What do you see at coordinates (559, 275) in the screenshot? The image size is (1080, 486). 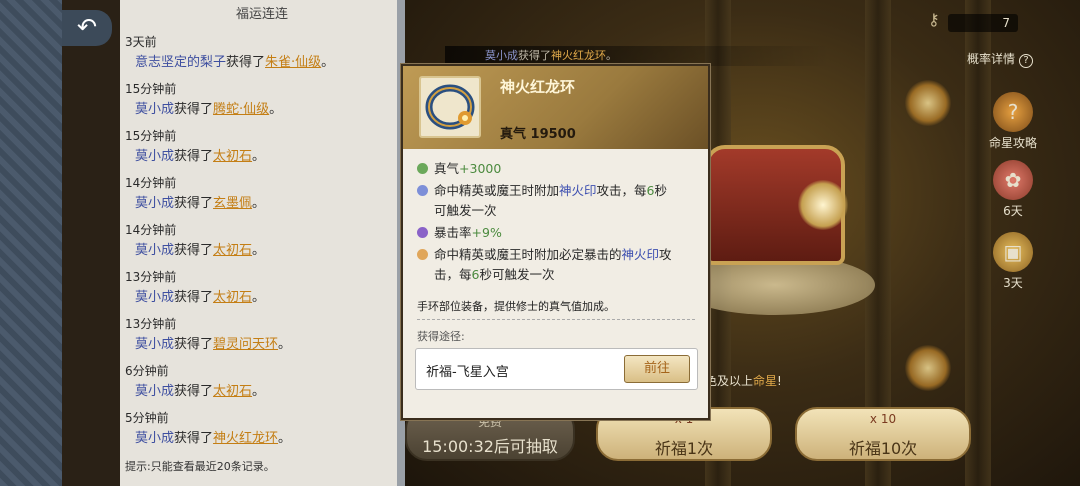 I see `attr-text: 击，每6秒可触发一次` at bounding box center [559, 275].